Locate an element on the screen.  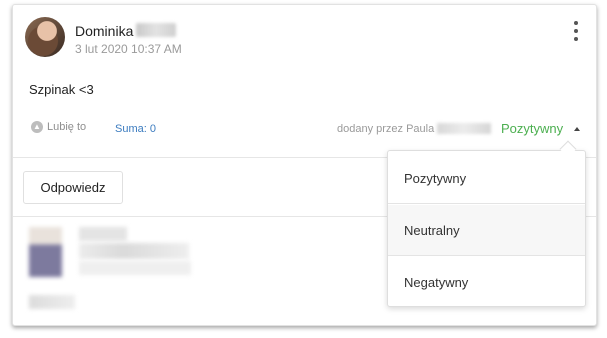
status-dropdown-toggle: Pozytywny is located at coordinates (532, 128).